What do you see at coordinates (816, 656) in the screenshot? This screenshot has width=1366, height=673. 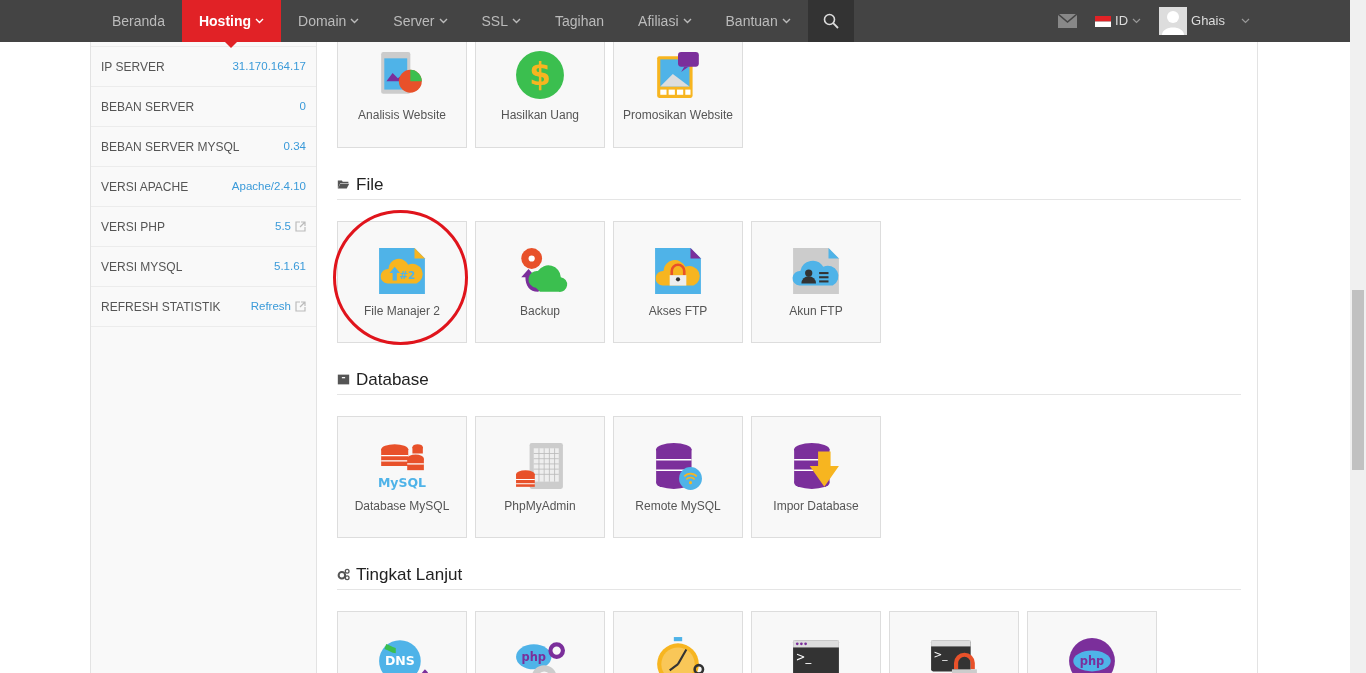 I see `terminal-window-icon` at bounding box center [816, 656].